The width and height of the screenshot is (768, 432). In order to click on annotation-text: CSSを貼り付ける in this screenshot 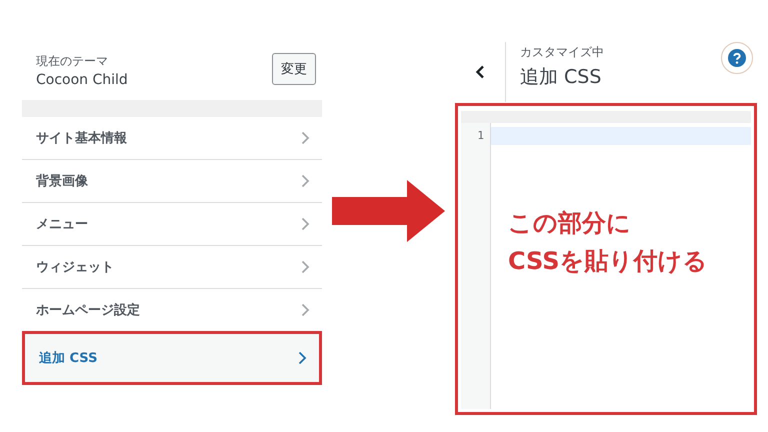, I will do `click(608, 261)`.